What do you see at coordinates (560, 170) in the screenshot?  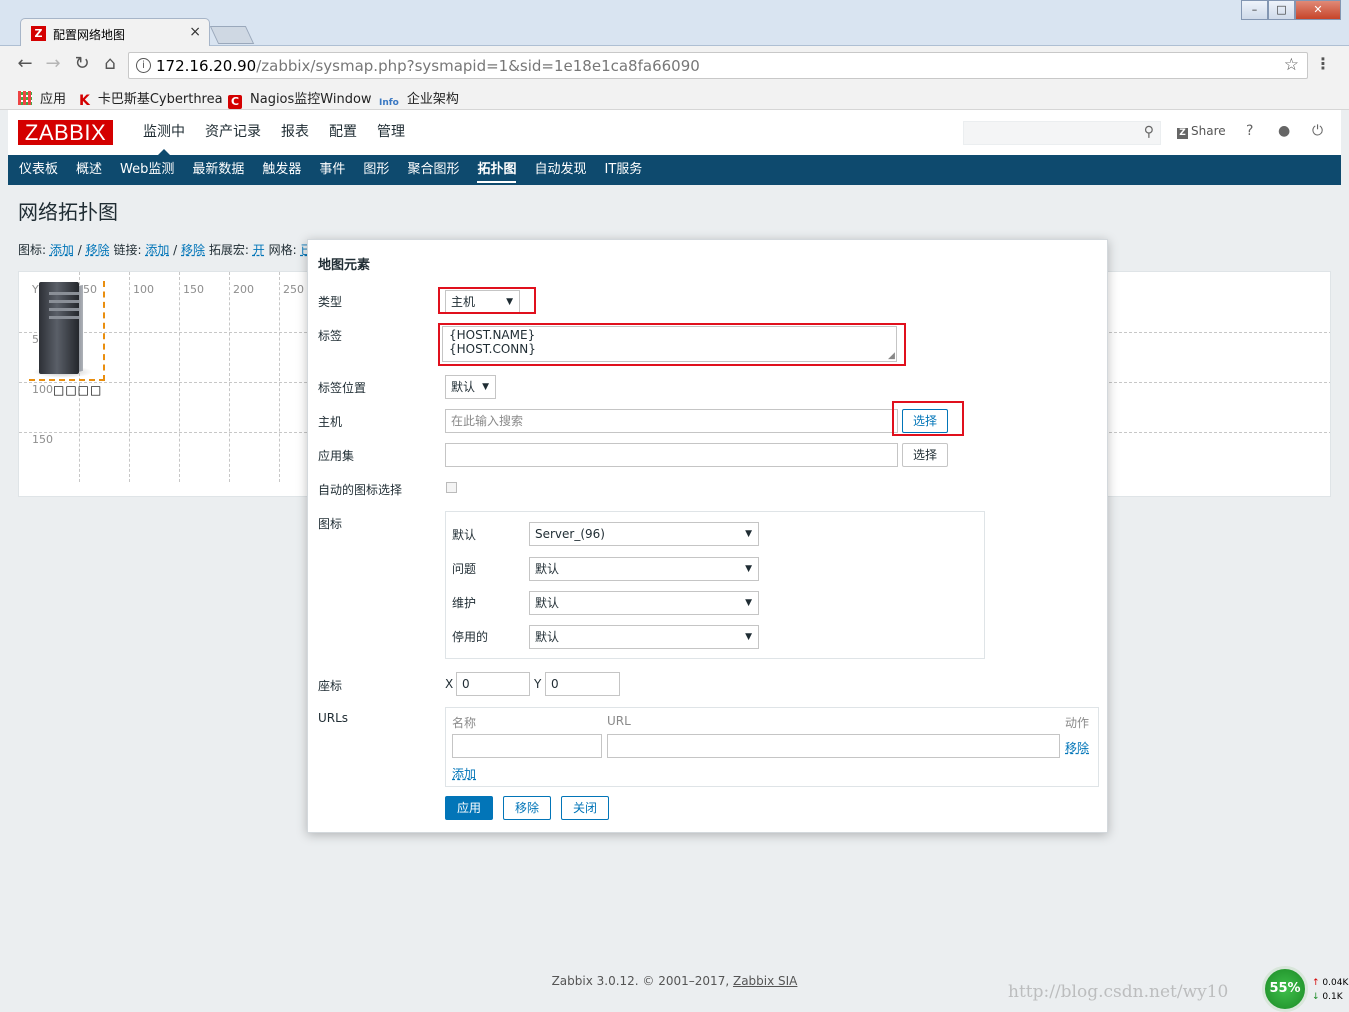 I see `submenu-discovery: 自动发现` at bounding box center [560, 170].